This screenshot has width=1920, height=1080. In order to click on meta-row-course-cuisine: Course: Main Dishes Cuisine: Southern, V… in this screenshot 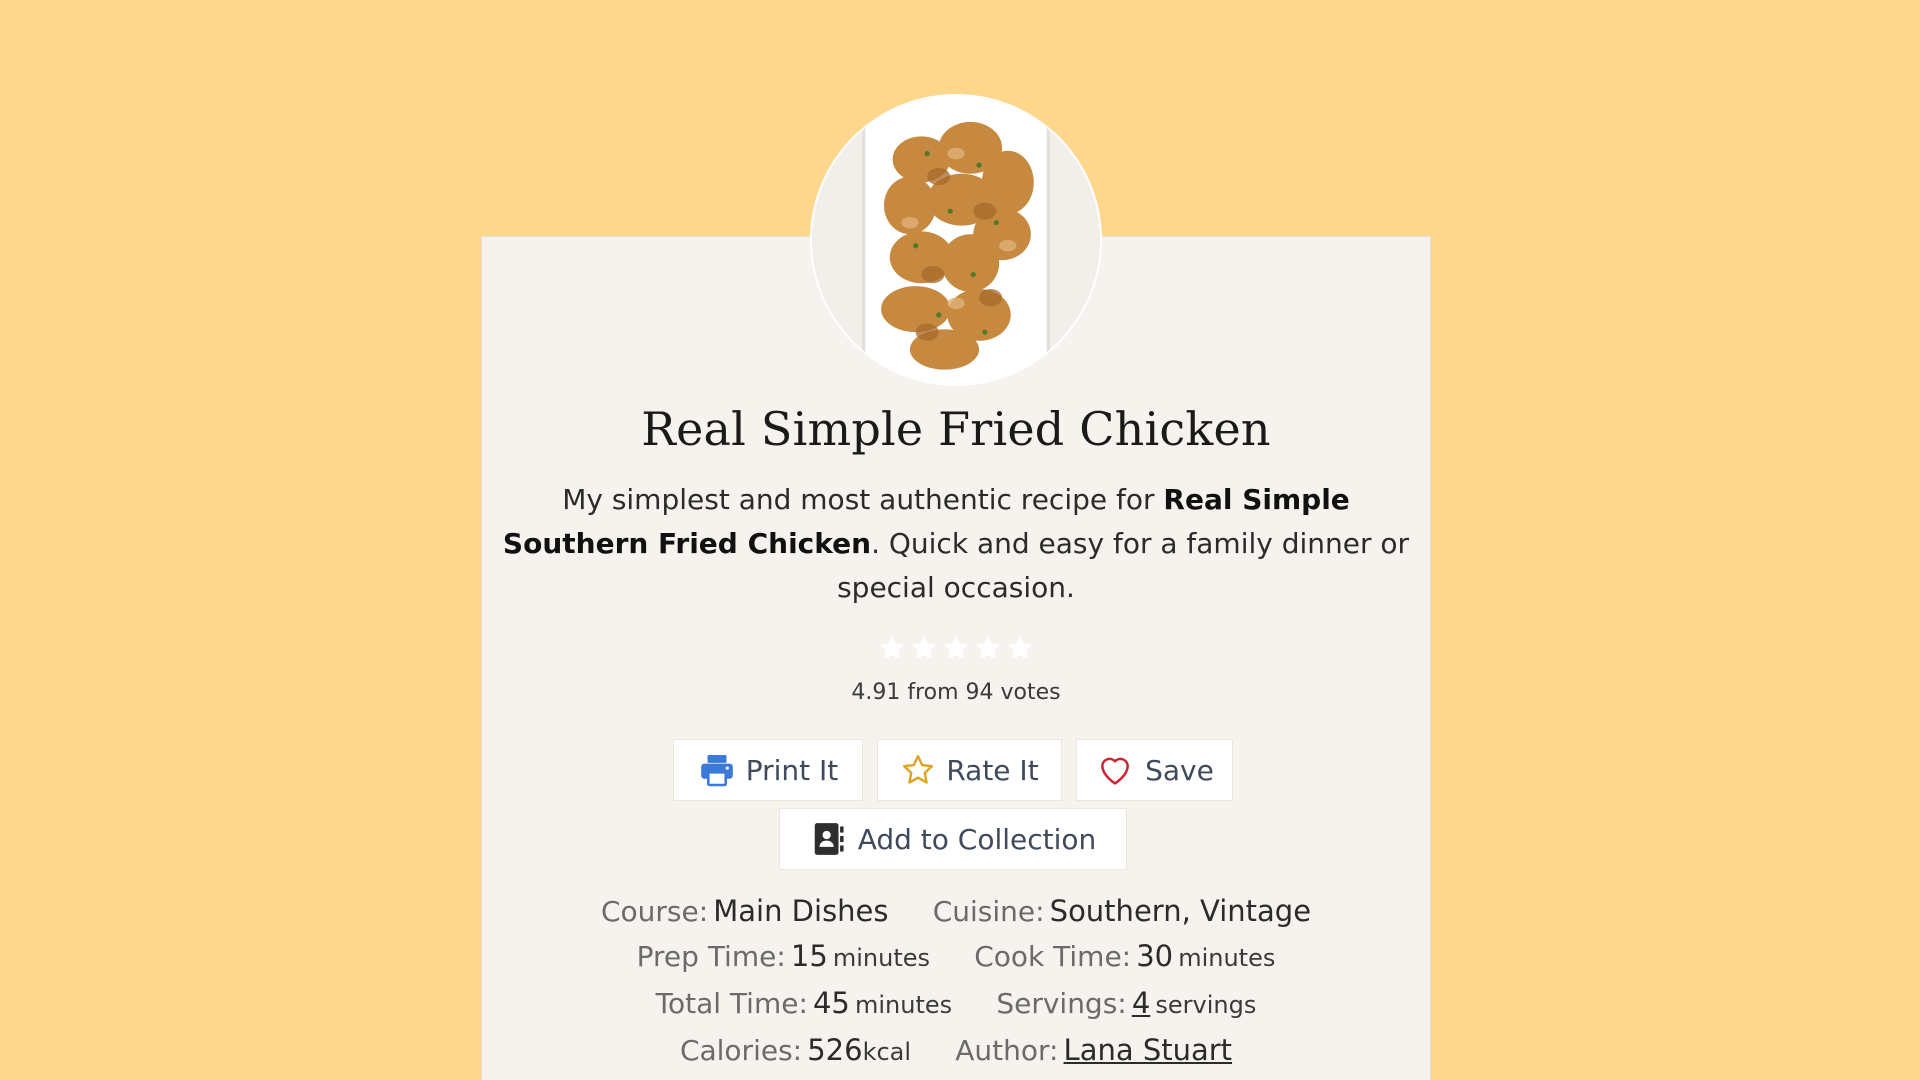, I will do `click(956, 911)`.